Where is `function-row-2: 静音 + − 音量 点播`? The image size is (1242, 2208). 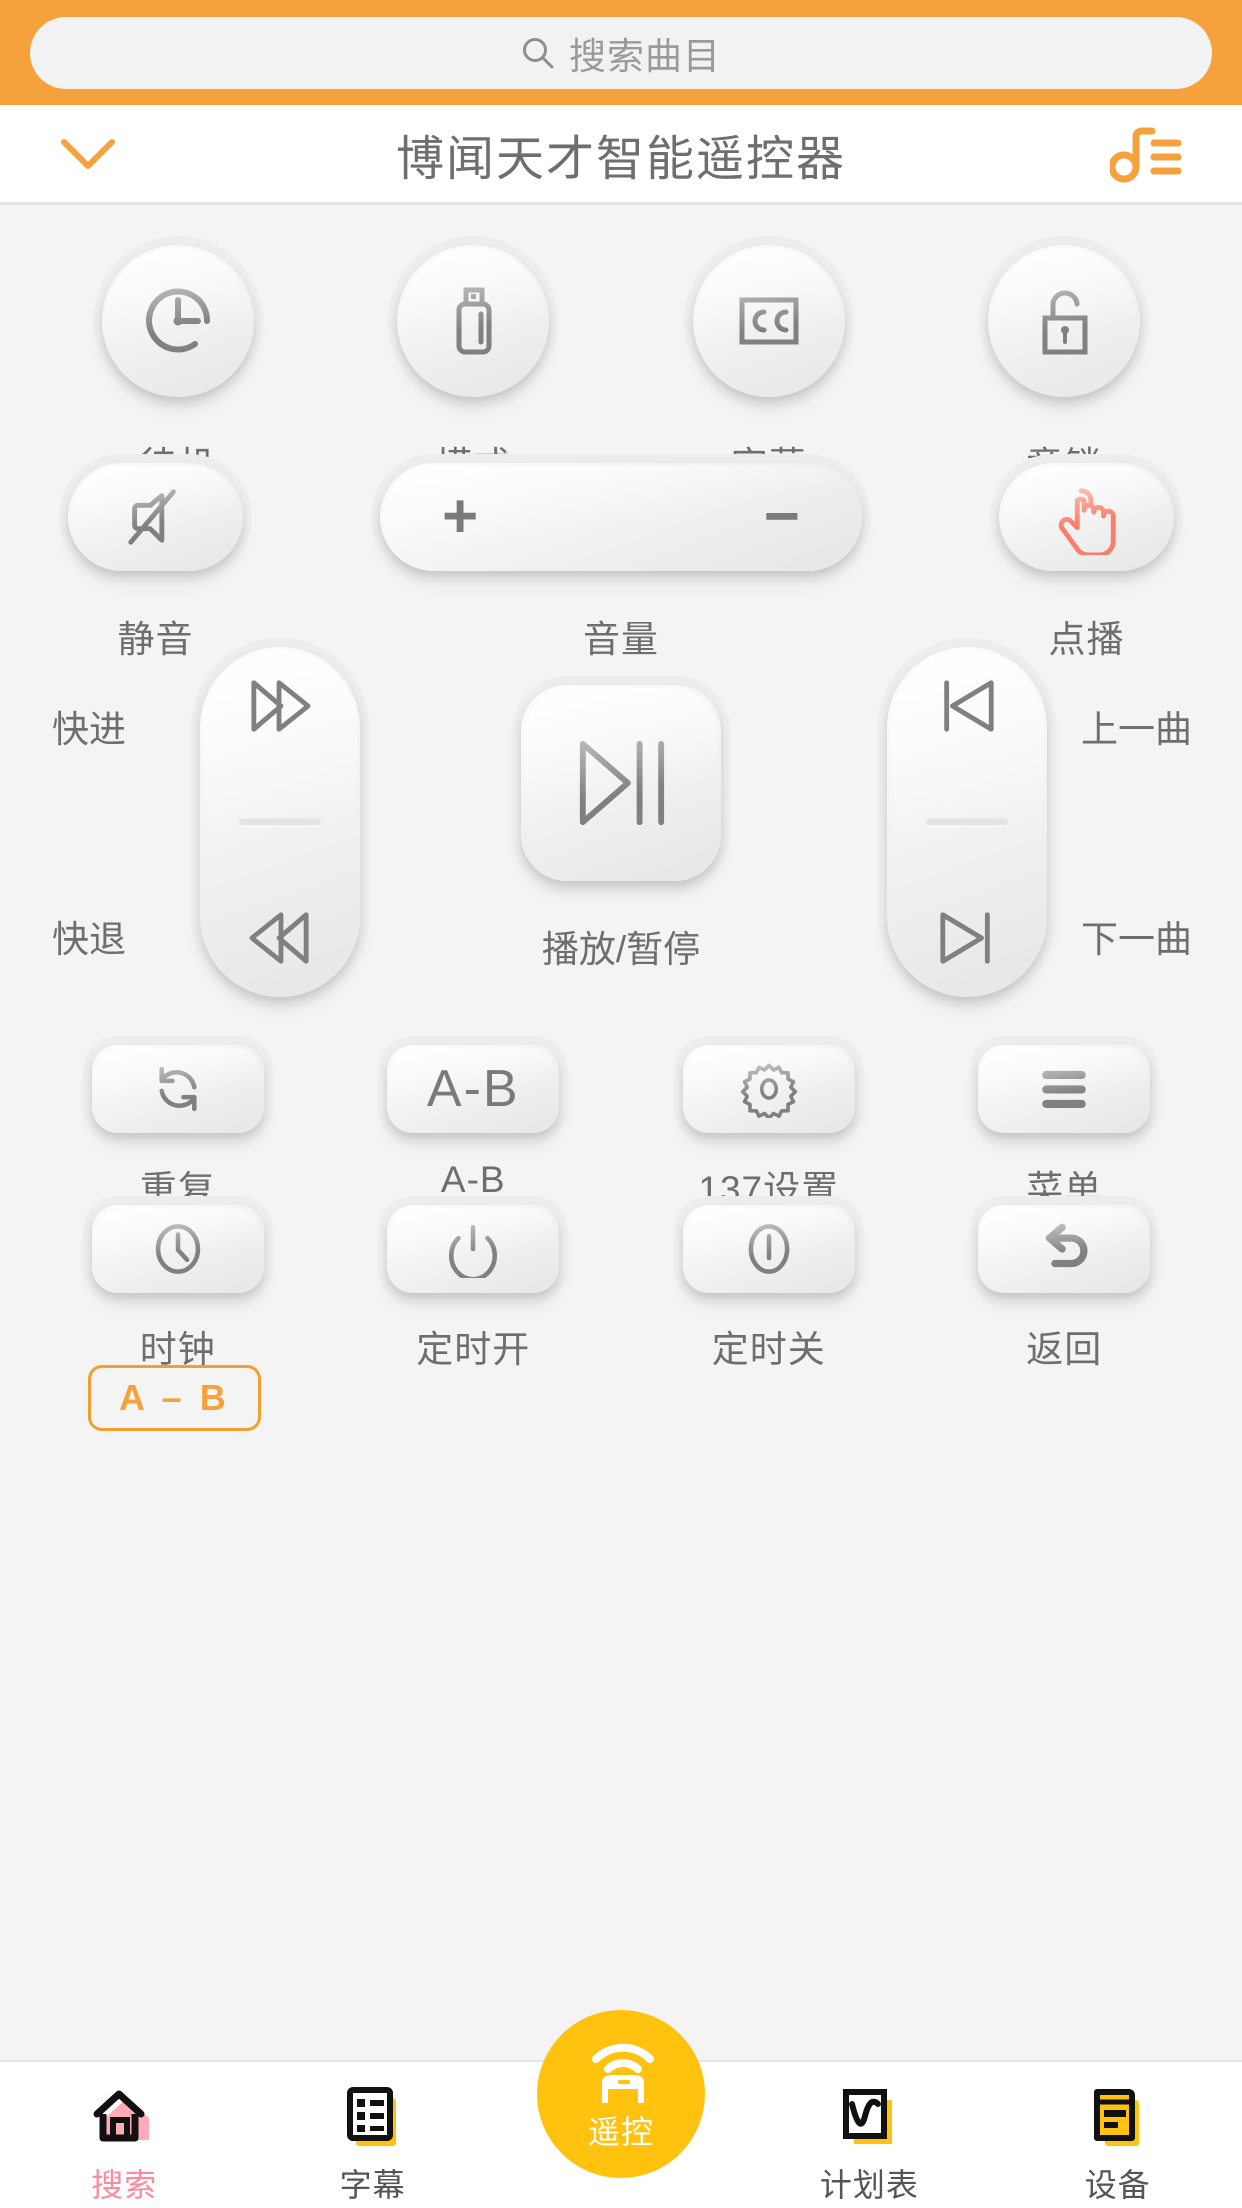 function-row-2: 静音 + − 音量 点播 is located at coordinates (621, 563).